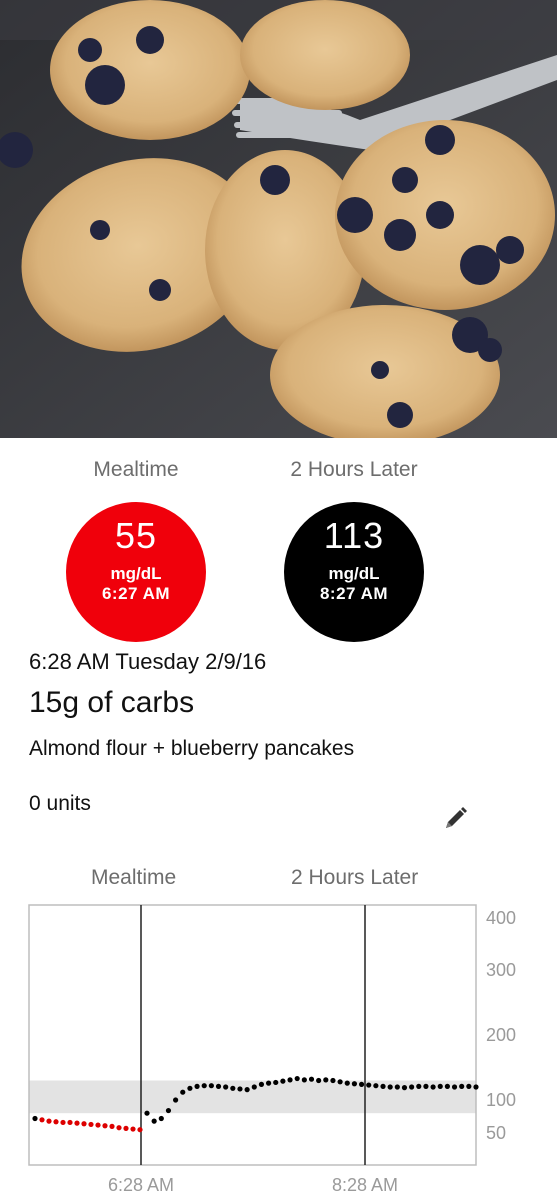  What do you see at coordinates (501, 1100) in the screenshot?
I see `y-tick-label: 100` at bounding box center [501, 1100].